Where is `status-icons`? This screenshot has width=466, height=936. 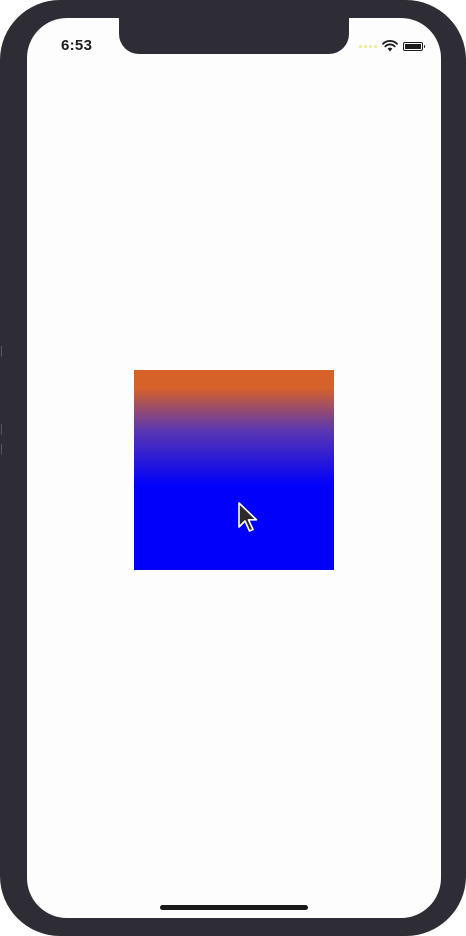 status-icons is located at coordinates (392, 46).